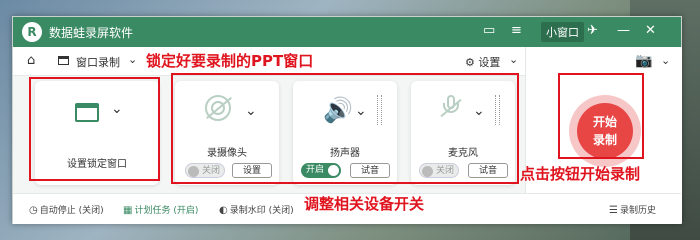 This screenshot has width=700, height=240. Describe the element at coordinates (223, 210) in the screenshot. I see `drop-icon: ◐` at that location.